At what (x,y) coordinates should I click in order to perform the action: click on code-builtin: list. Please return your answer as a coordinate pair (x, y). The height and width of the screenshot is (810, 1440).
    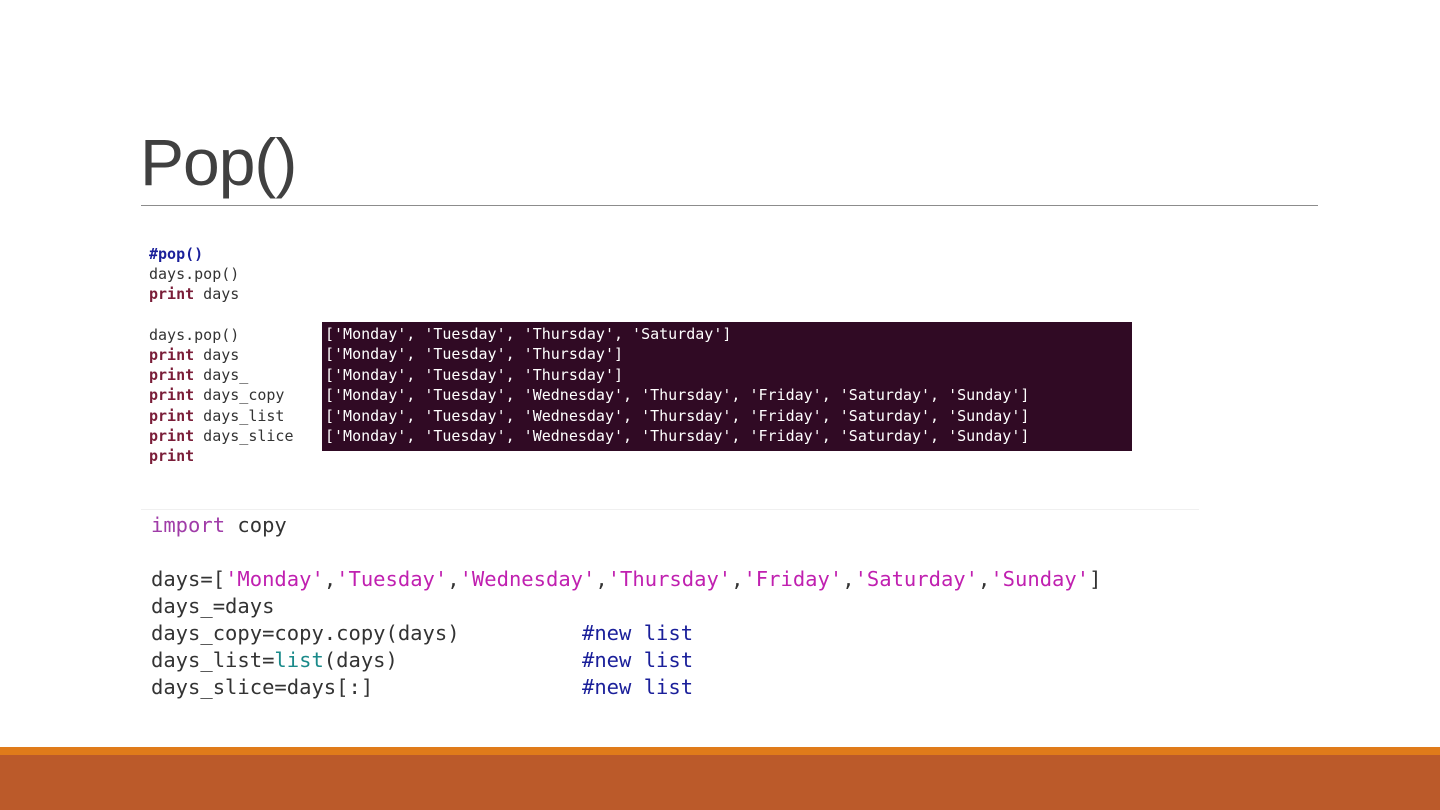
    Looking at the image, I should click on (299, 660).